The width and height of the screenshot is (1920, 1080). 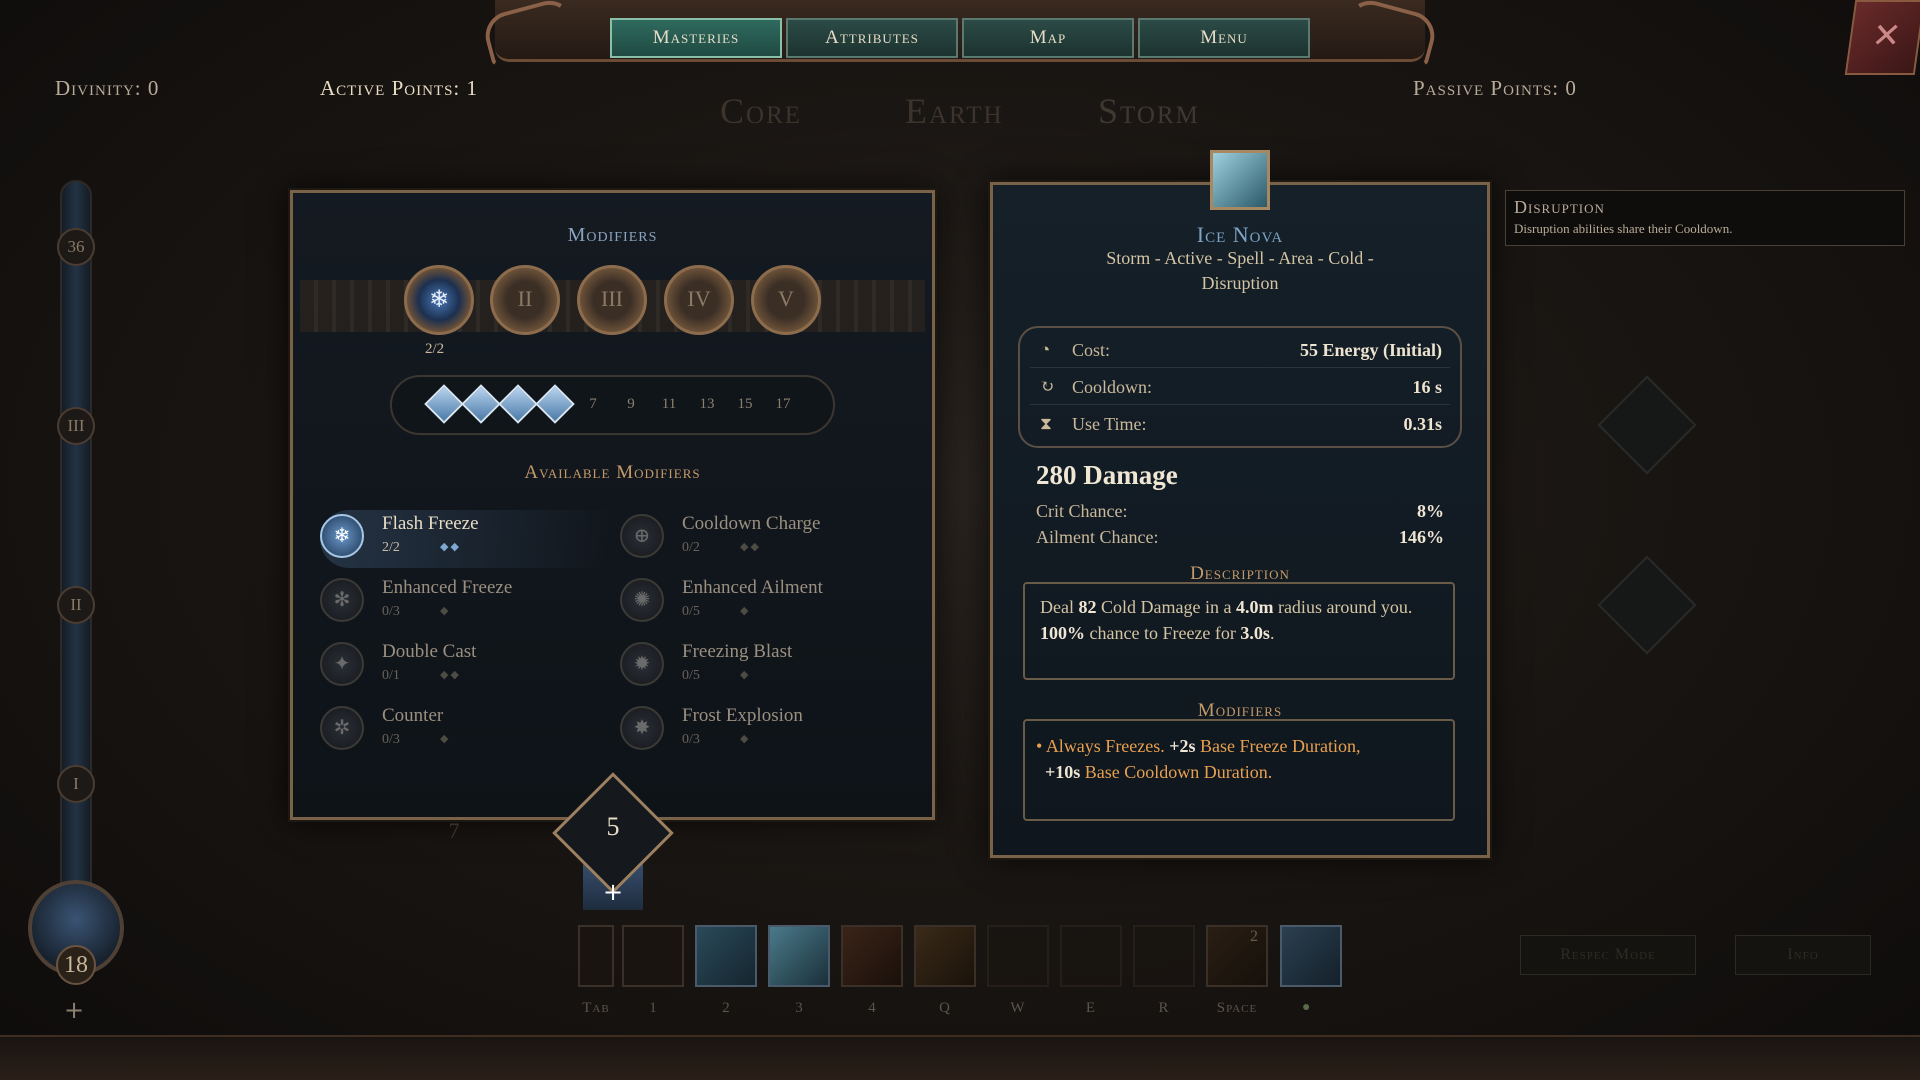 What do you see at coordinates (1062, 633) in the screenshot?
I see `desc-value: 100%` at bounding box center [1062, 633].